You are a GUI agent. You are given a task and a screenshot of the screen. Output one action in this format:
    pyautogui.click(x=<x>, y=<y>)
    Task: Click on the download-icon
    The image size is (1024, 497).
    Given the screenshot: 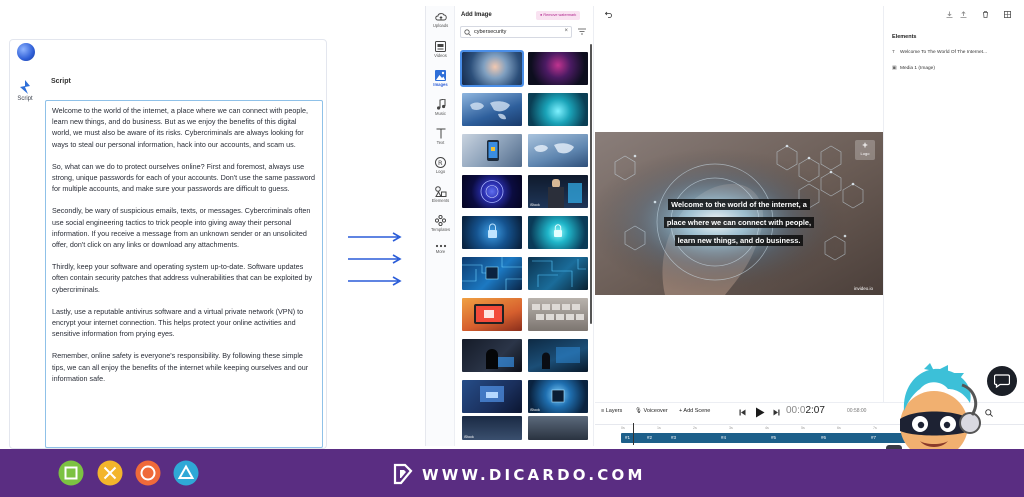 What is the action you would take?
    pyautogui.click(x=949, y=14)
    